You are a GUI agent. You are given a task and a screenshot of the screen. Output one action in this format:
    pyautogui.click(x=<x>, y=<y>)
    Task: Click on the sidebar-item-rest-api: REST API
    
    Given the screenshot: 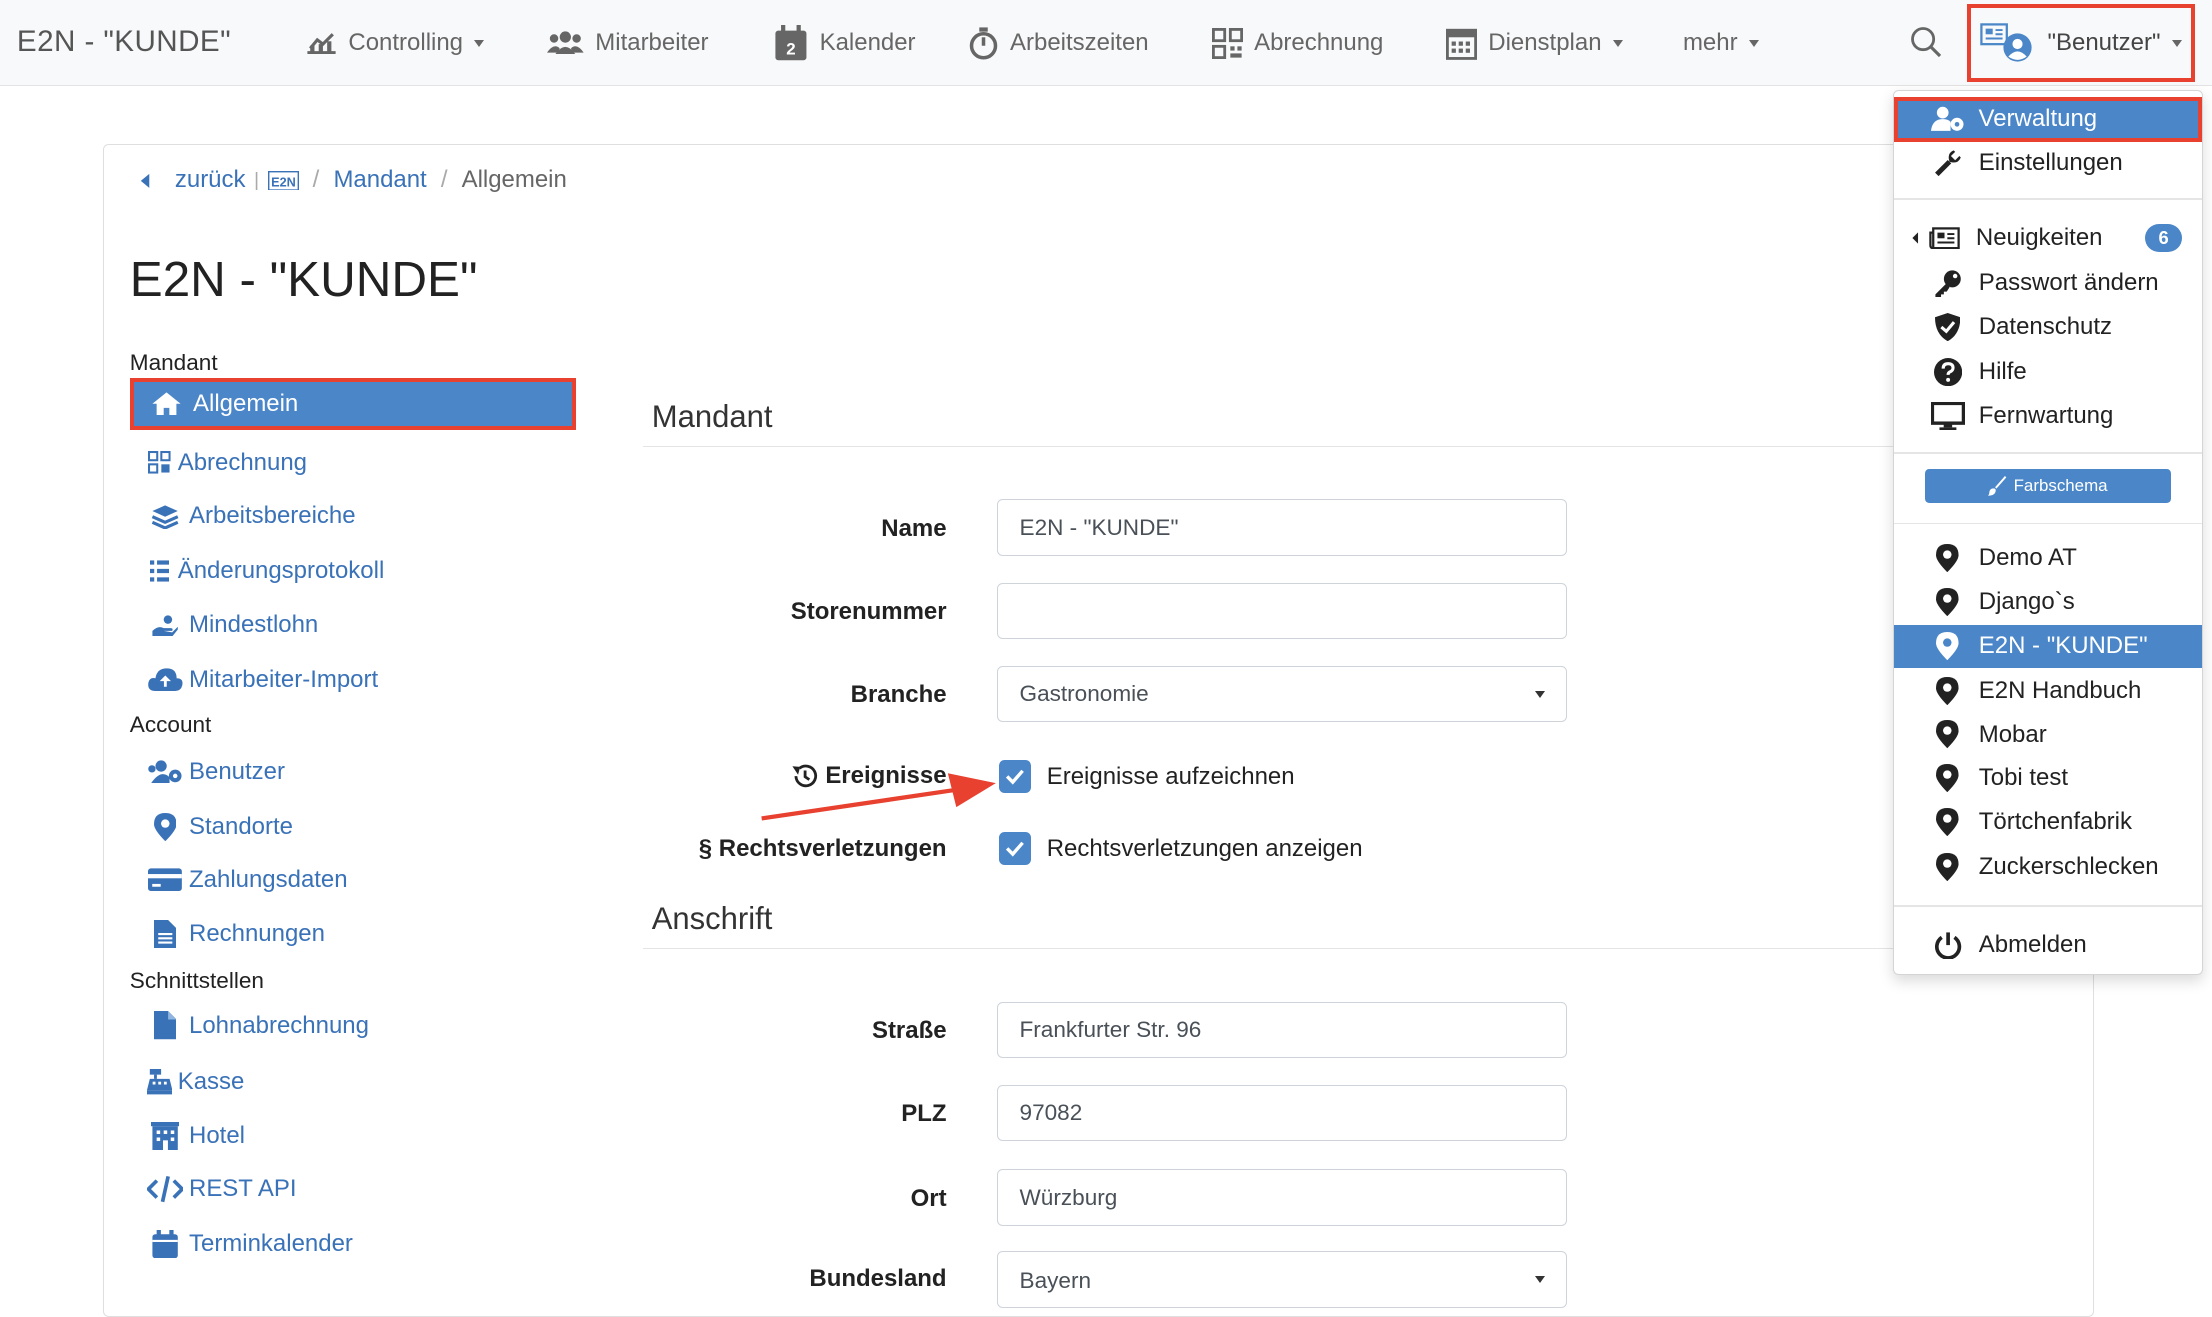 What is the action you would take?
    pyautogui.click(x=221, y=1189)
    